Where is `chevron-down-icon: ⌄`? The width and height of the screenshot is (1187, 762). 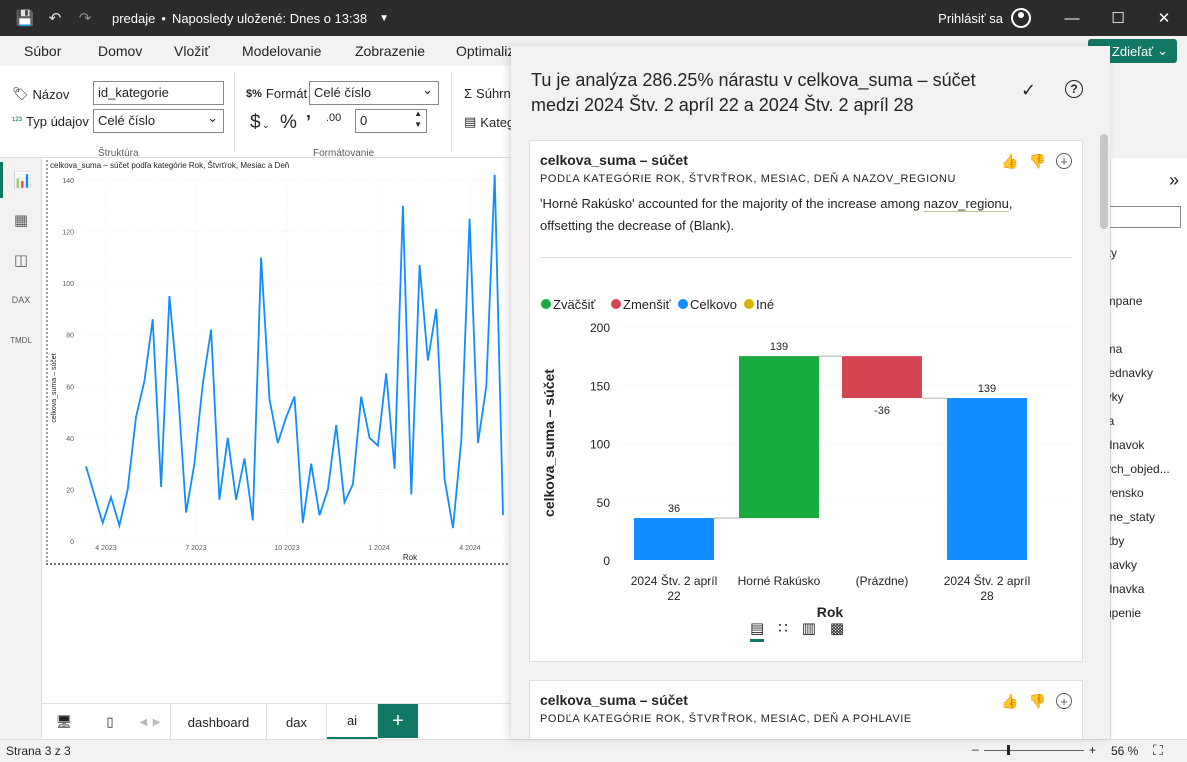
chevron-down-icon: ⌄ is located at coordinates (266, 125).